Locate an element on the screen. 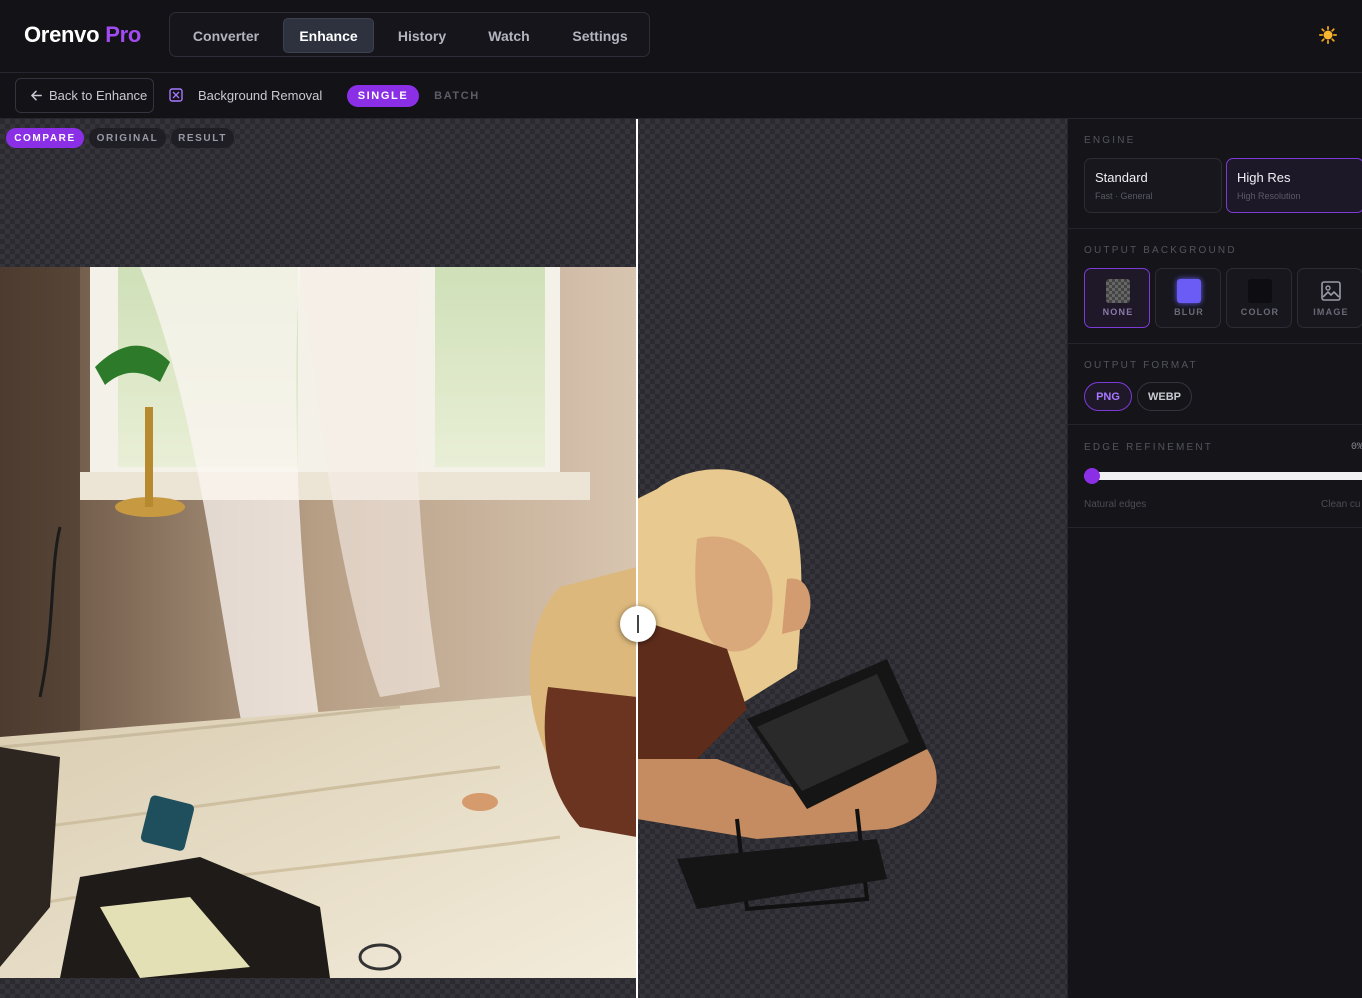 The image size is (1362, 998). brand-name: Orenvo is located at coordinates (62, 34).